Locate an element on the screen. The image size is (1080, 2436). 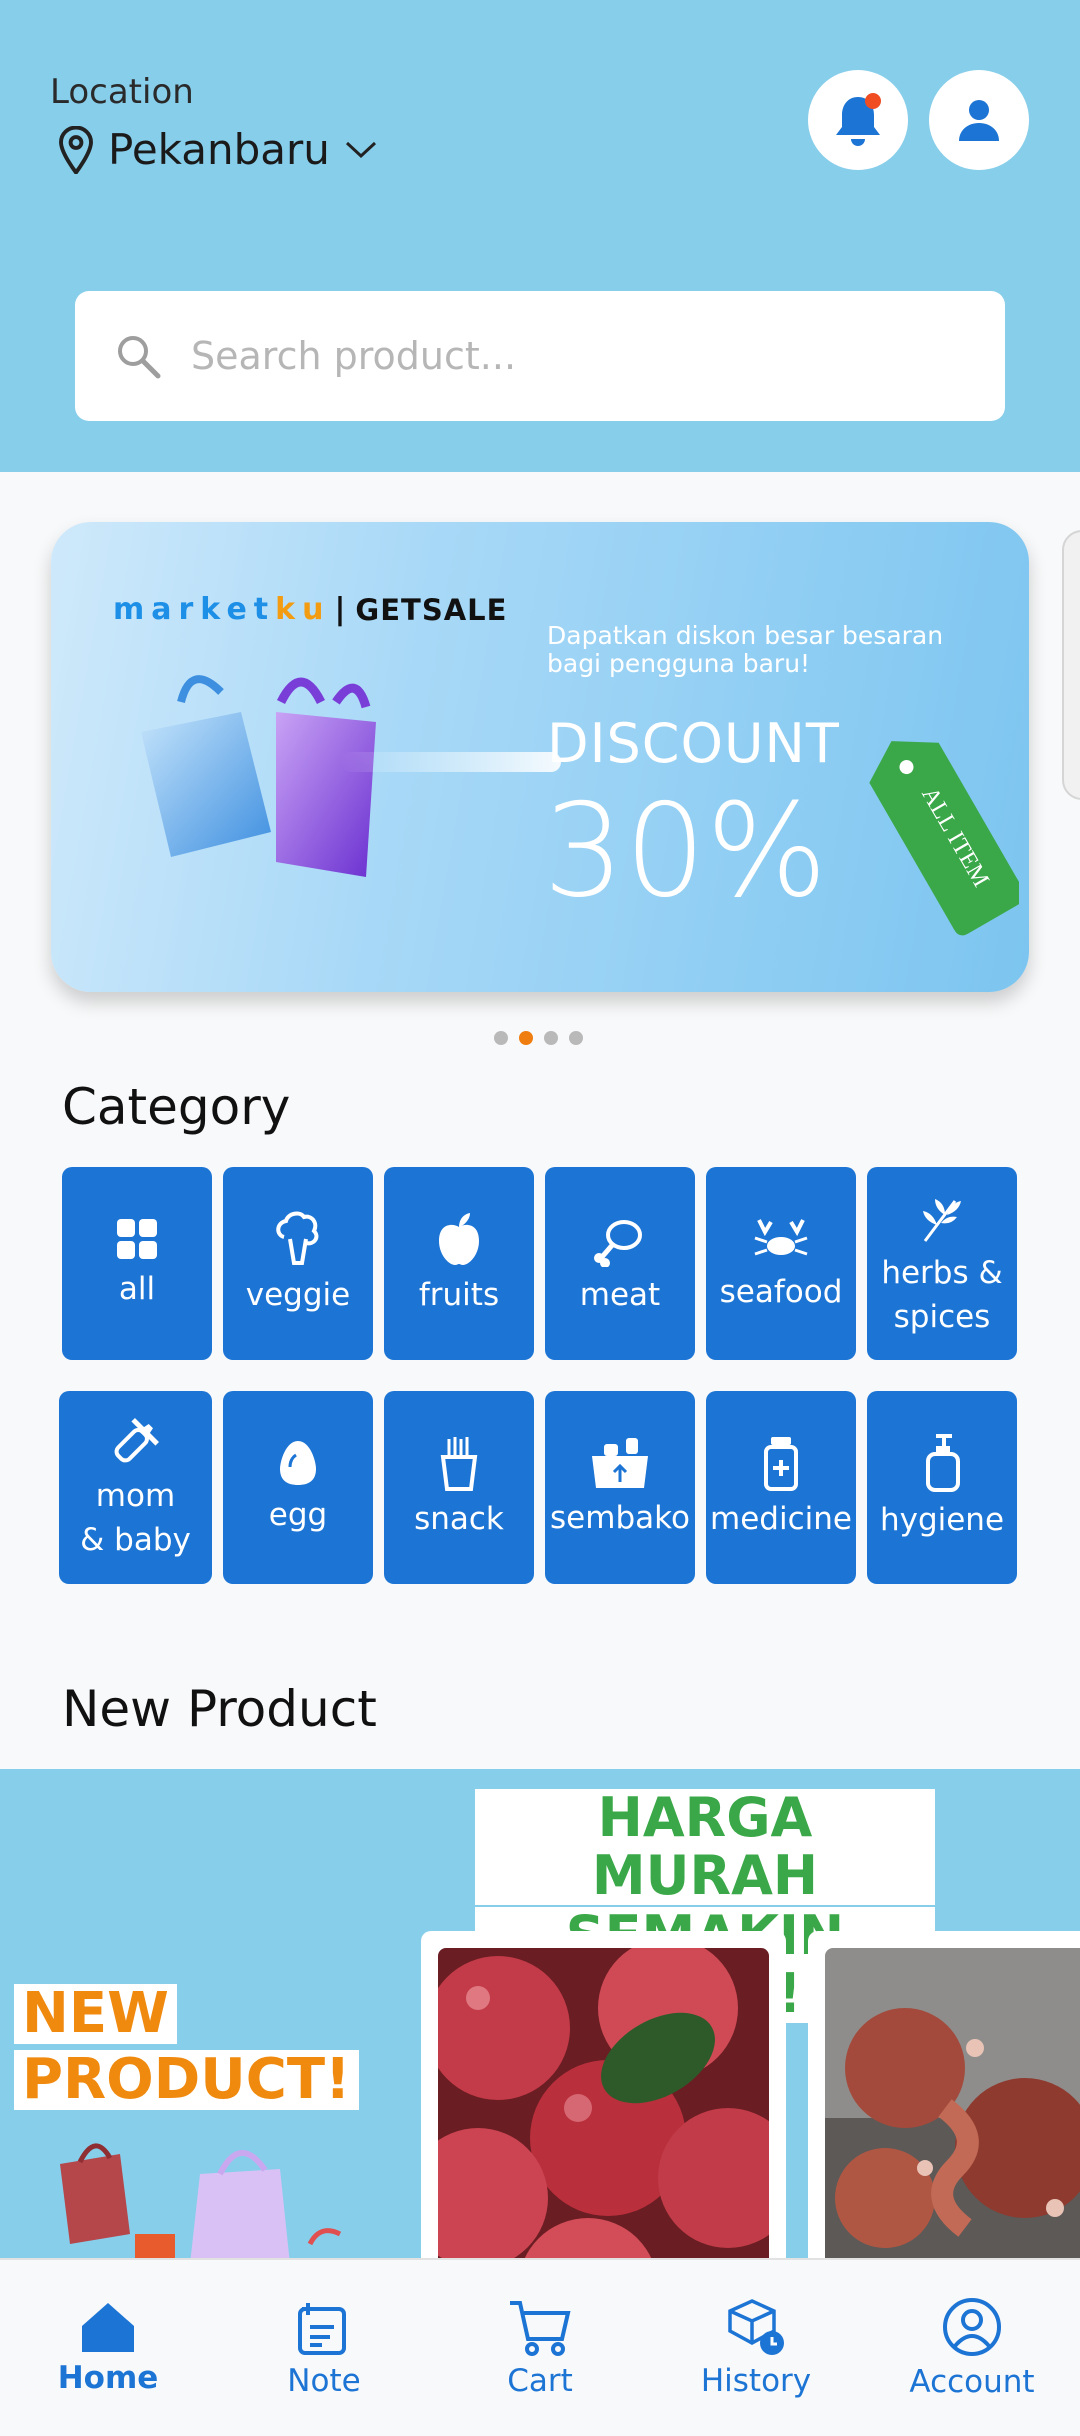
search-bar is located at coordinates (540, 356).